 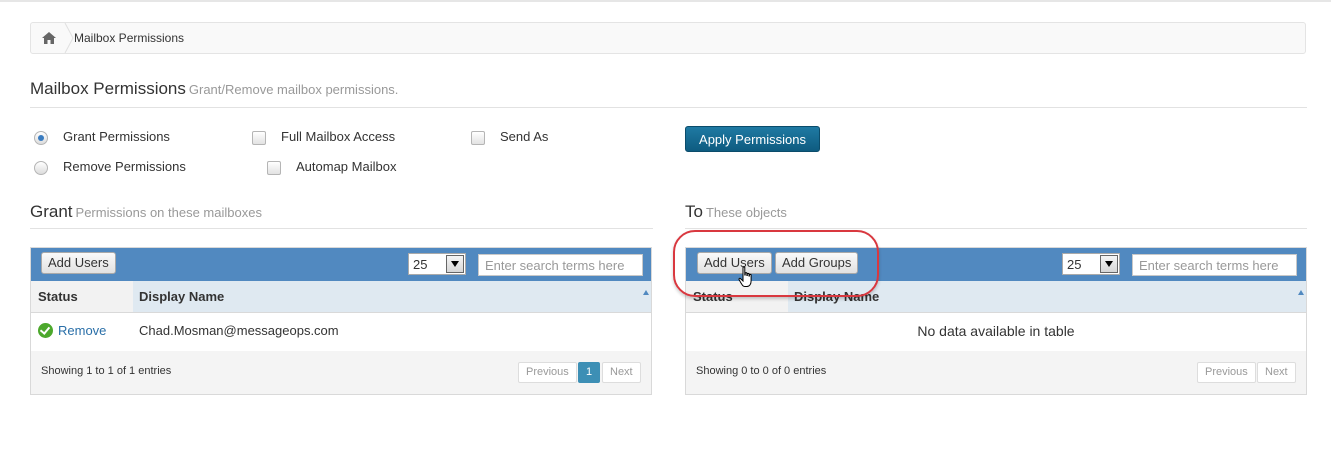 What do you see at coordinates (259, 138) in the screenshot?
I see `full-mailbox-access-checkbox` at bounding box center [259, 138].